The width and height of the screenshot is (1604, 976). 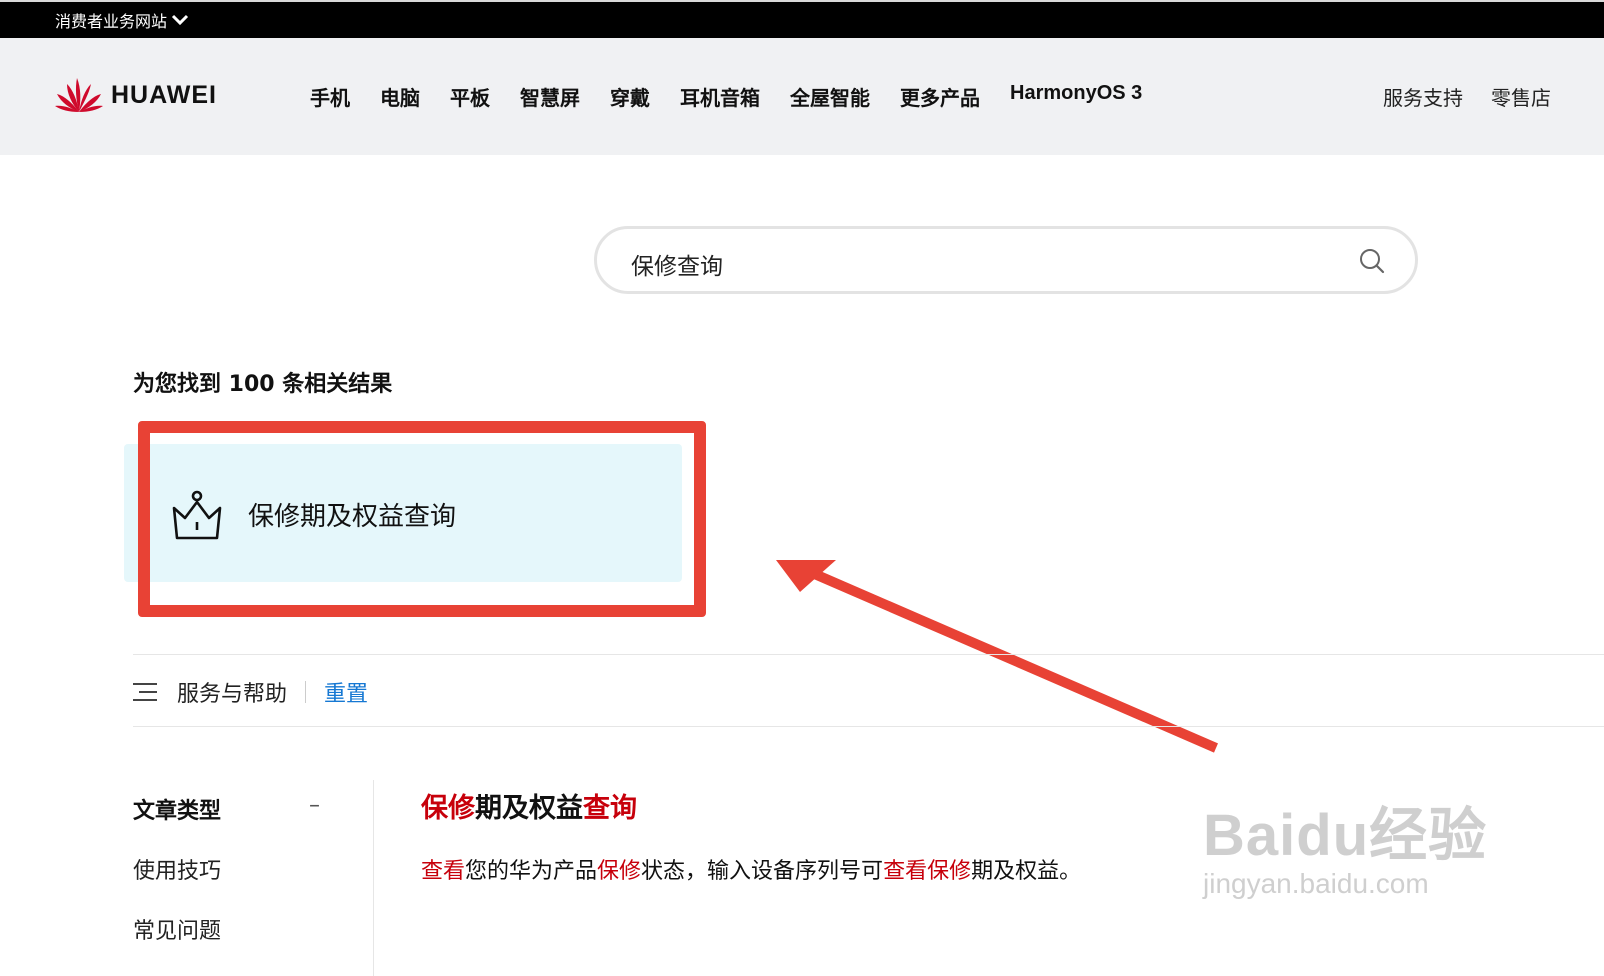 What do you see at coordinates (1250, 835) in the screenshot?
I see `watermark-bai: Bai` at bounding box center [1250, 835].